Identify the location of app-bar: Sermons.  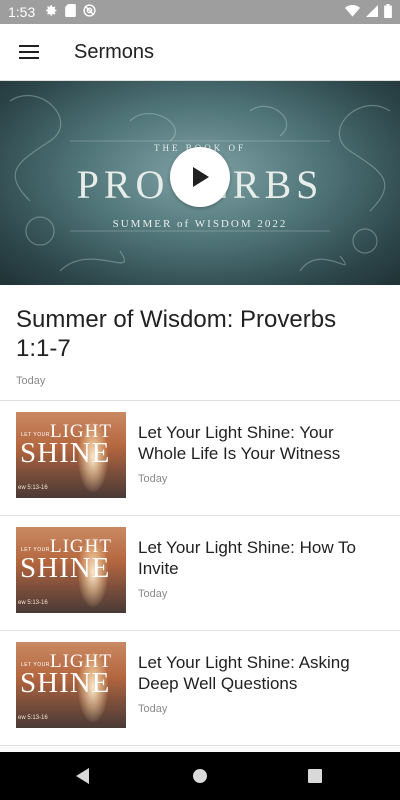
(200, 52).